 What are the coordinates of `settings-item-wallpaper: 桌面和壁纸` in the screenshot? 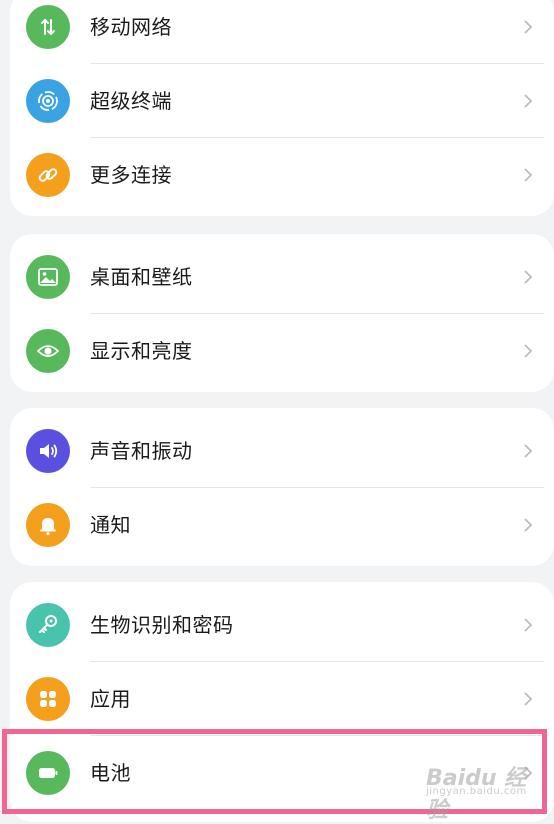 It's located at (282, 277).